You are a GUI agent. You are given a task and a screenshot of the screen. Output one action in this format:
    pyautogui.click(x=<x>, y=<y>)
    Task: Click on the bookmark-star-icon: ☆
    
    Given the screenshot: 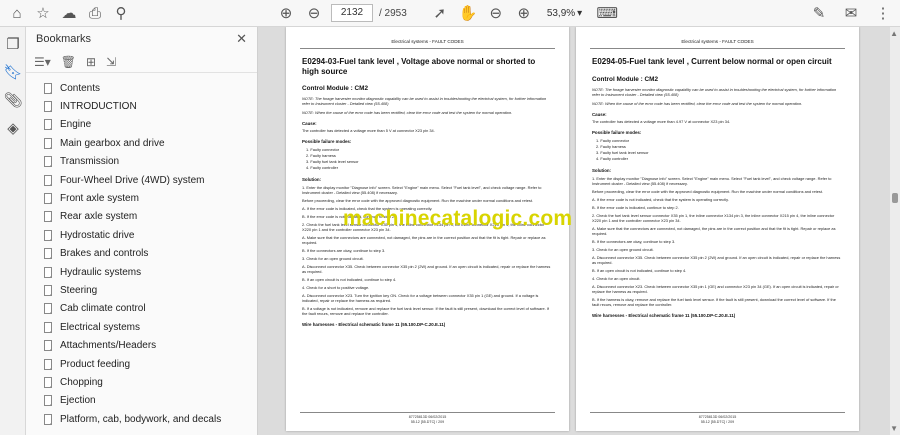 What is the action you would take?
    pyautogui.click(x=43, y=13)
    